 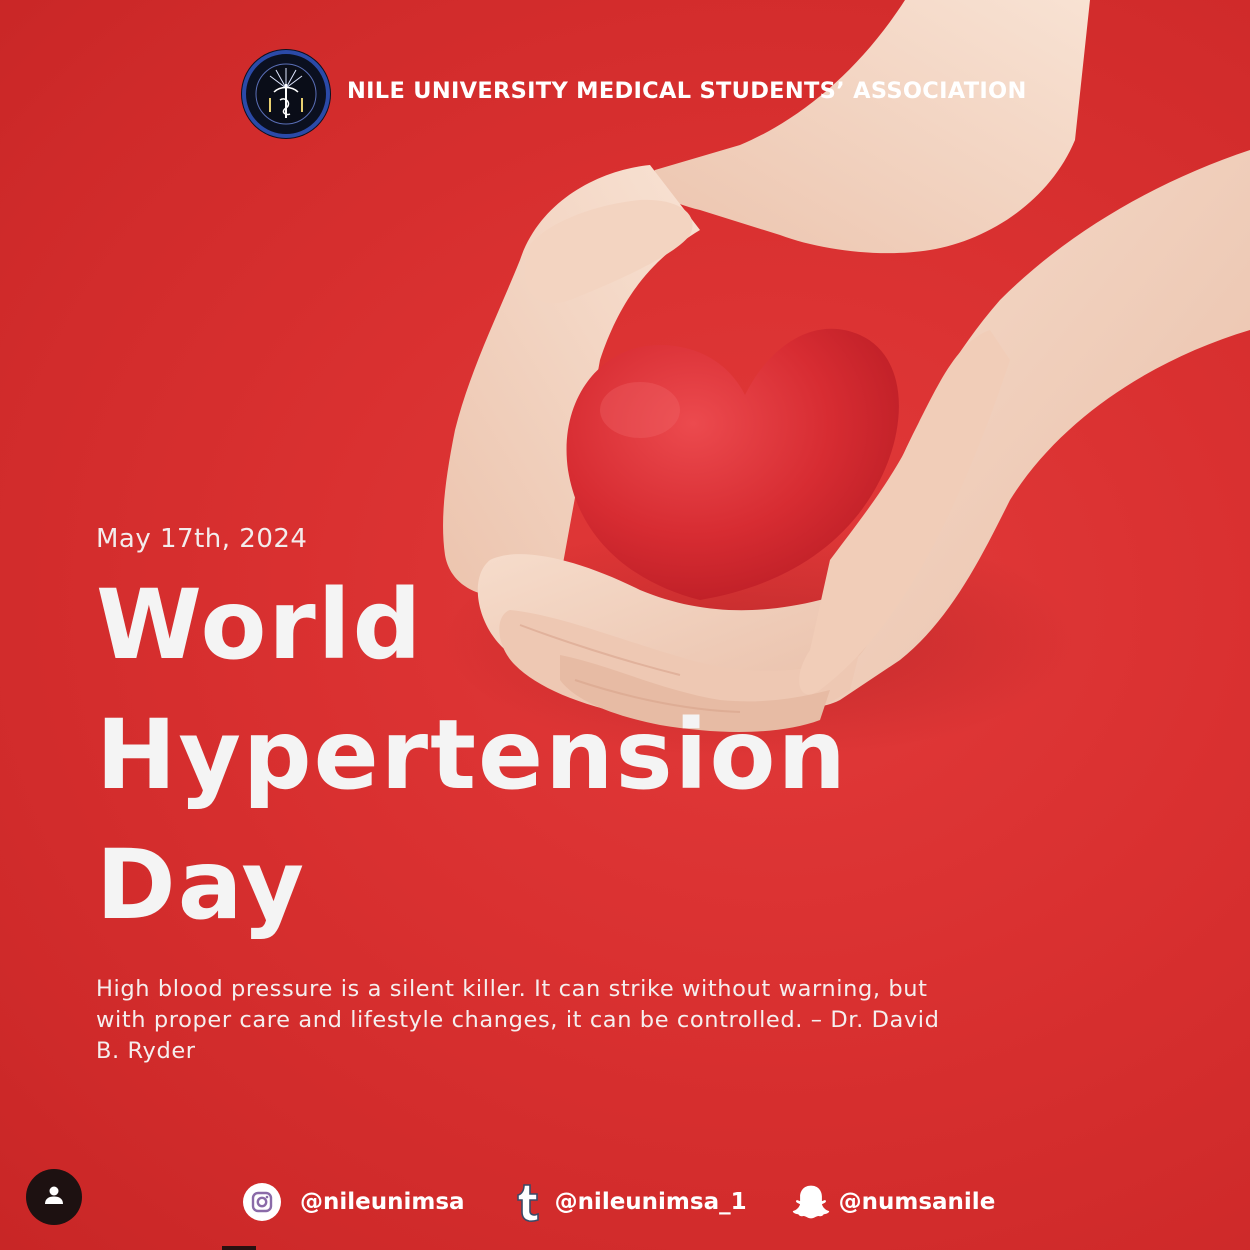 I want to click on numsa-caduceus-seal-icon, so click(x=286, y=94).